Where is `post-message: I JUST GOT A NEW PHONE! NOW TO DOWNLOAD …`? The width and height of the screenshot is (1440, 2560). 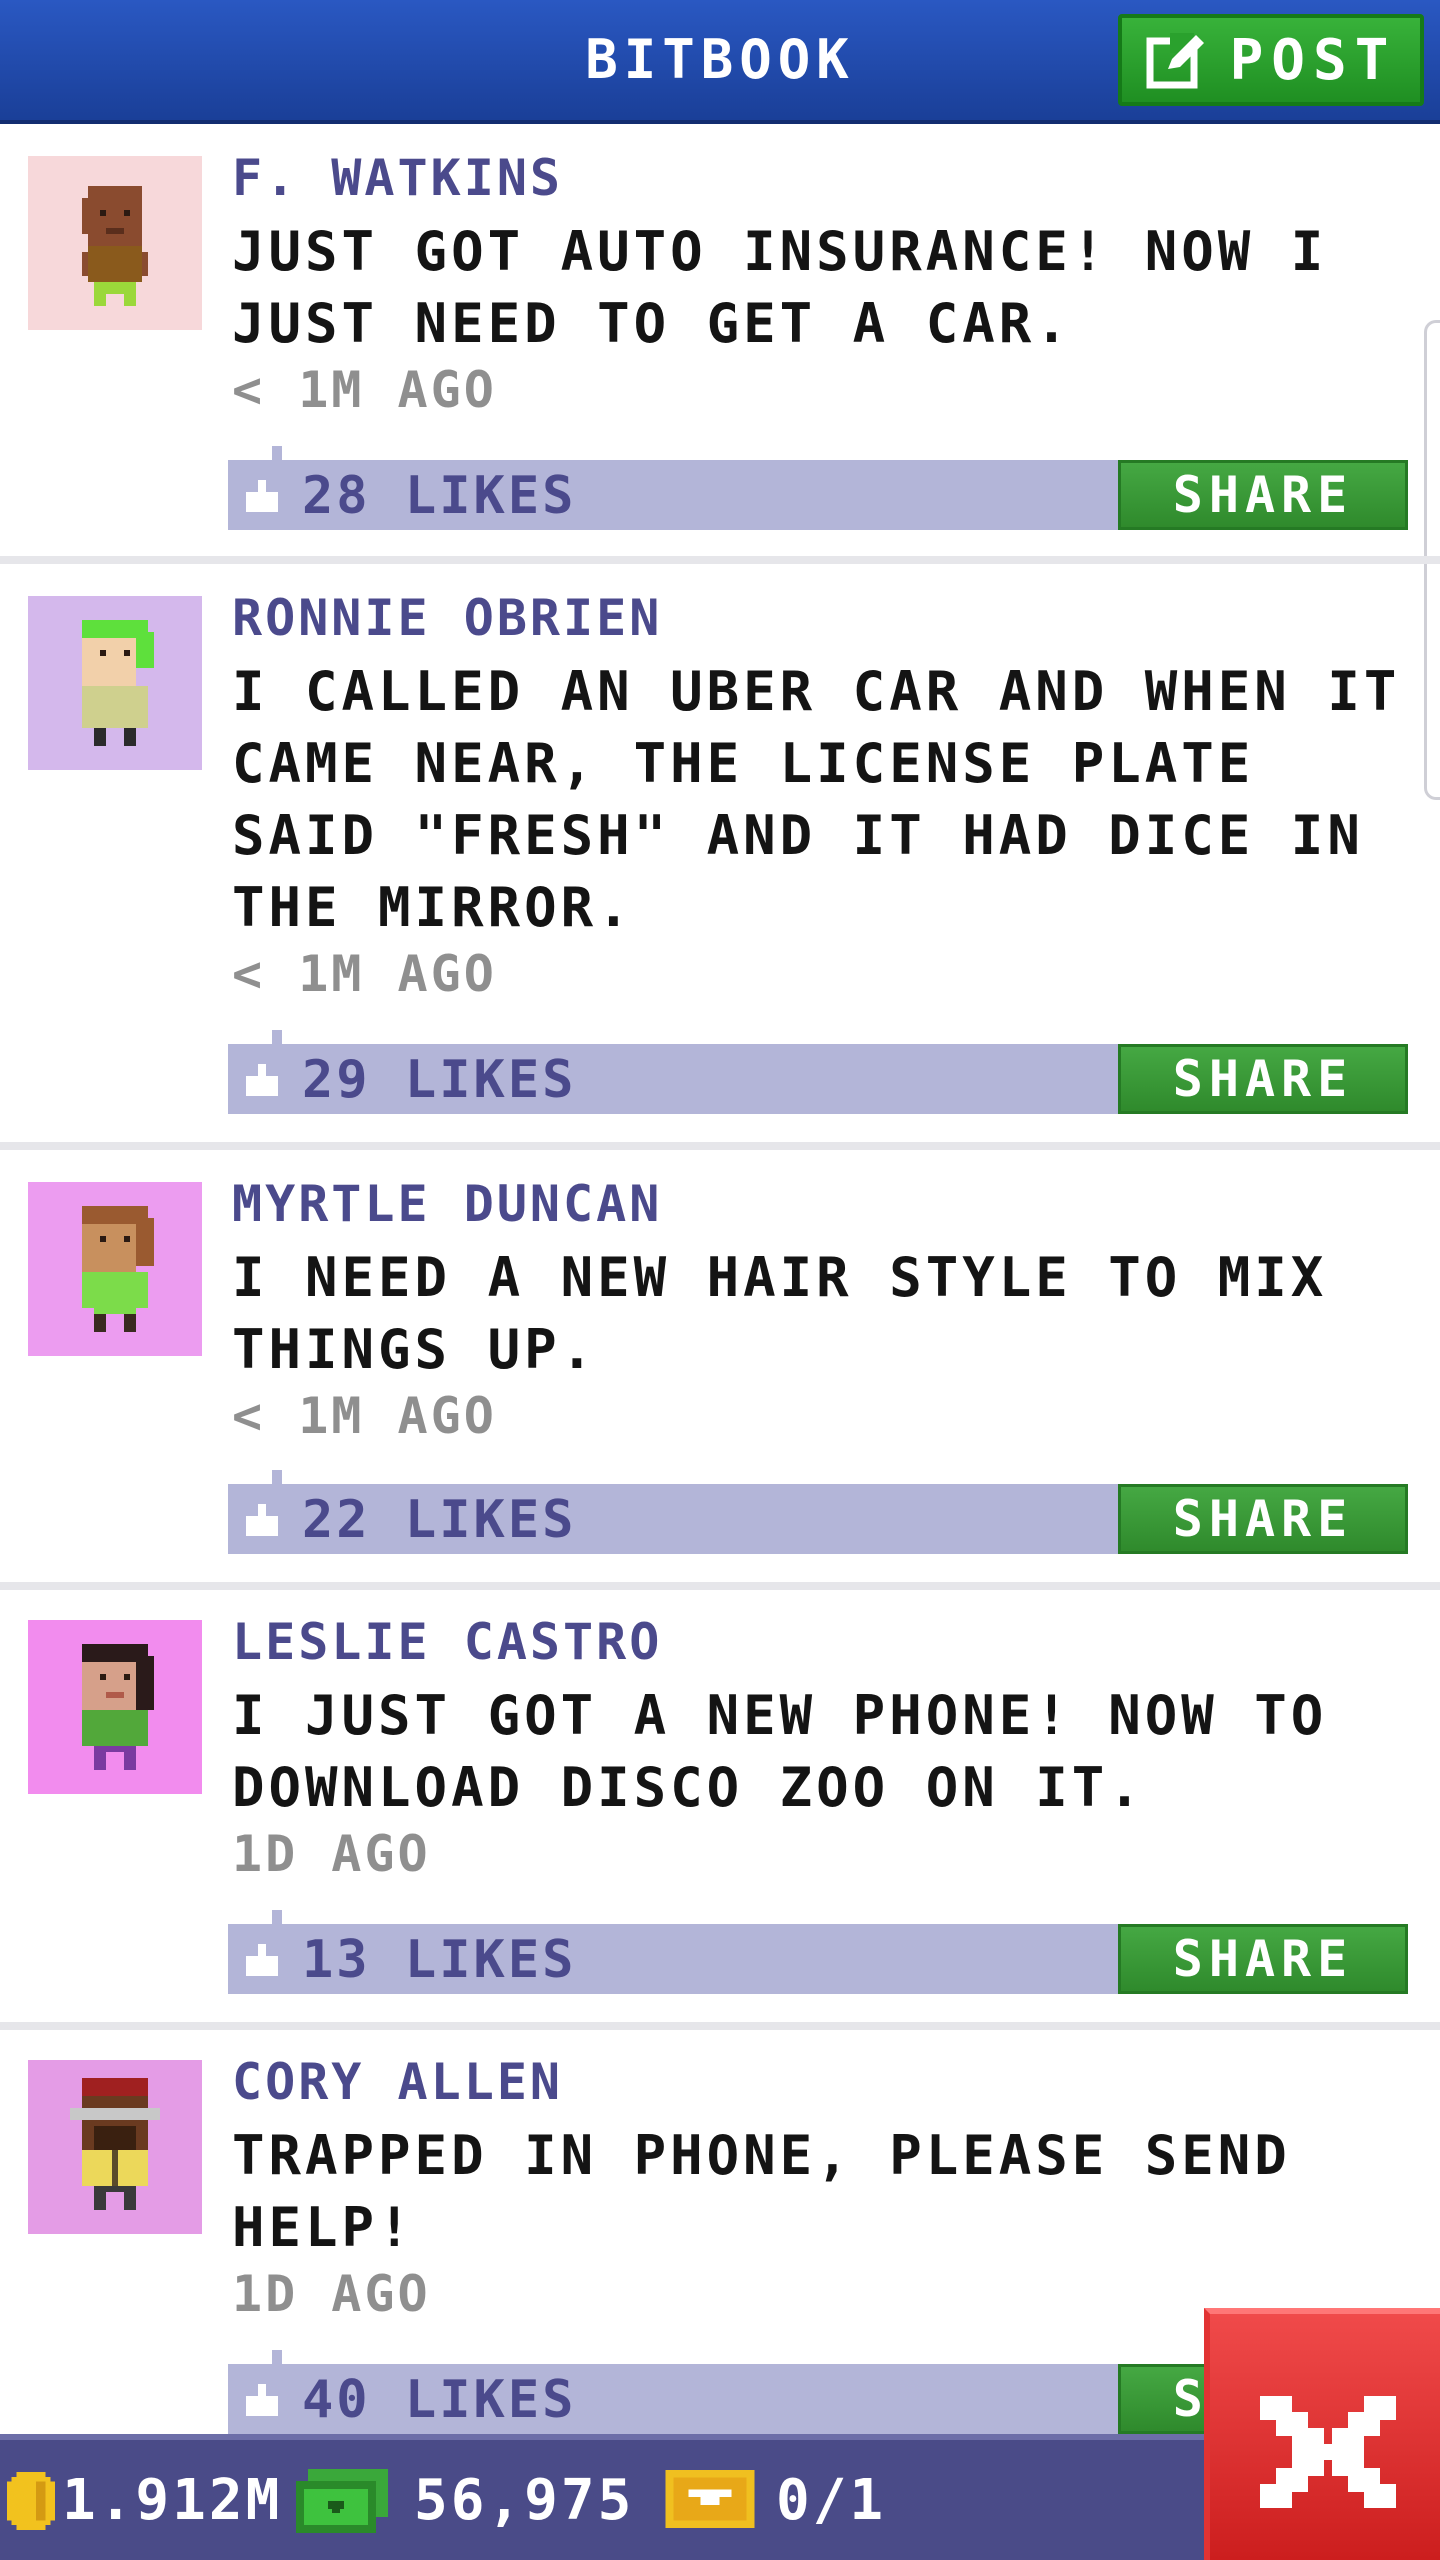
post-message: I JUST GOT A NEW PHONE! NOW TO DOWNLOAD … is located at coordinates (780, 1751).